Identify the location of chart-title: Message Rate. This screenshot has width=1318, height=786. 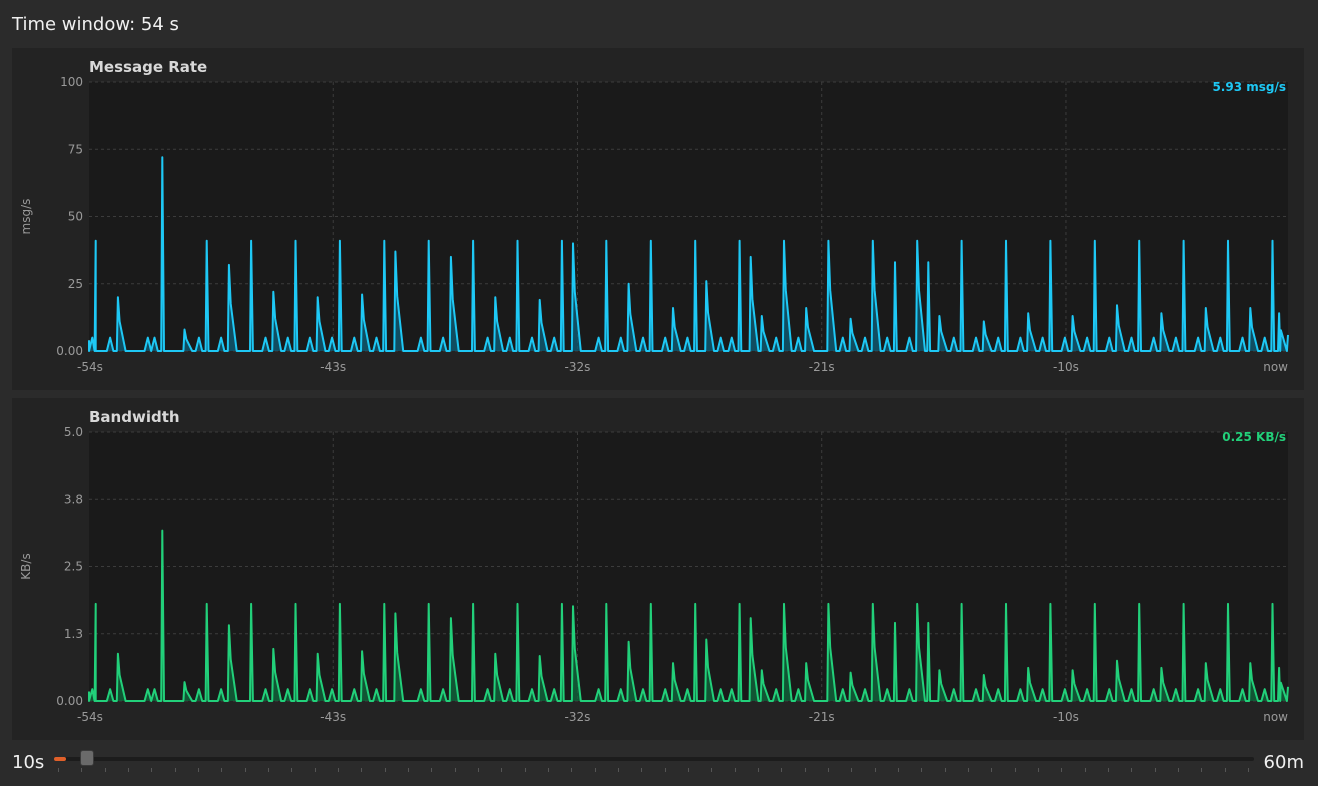
(148, 67).